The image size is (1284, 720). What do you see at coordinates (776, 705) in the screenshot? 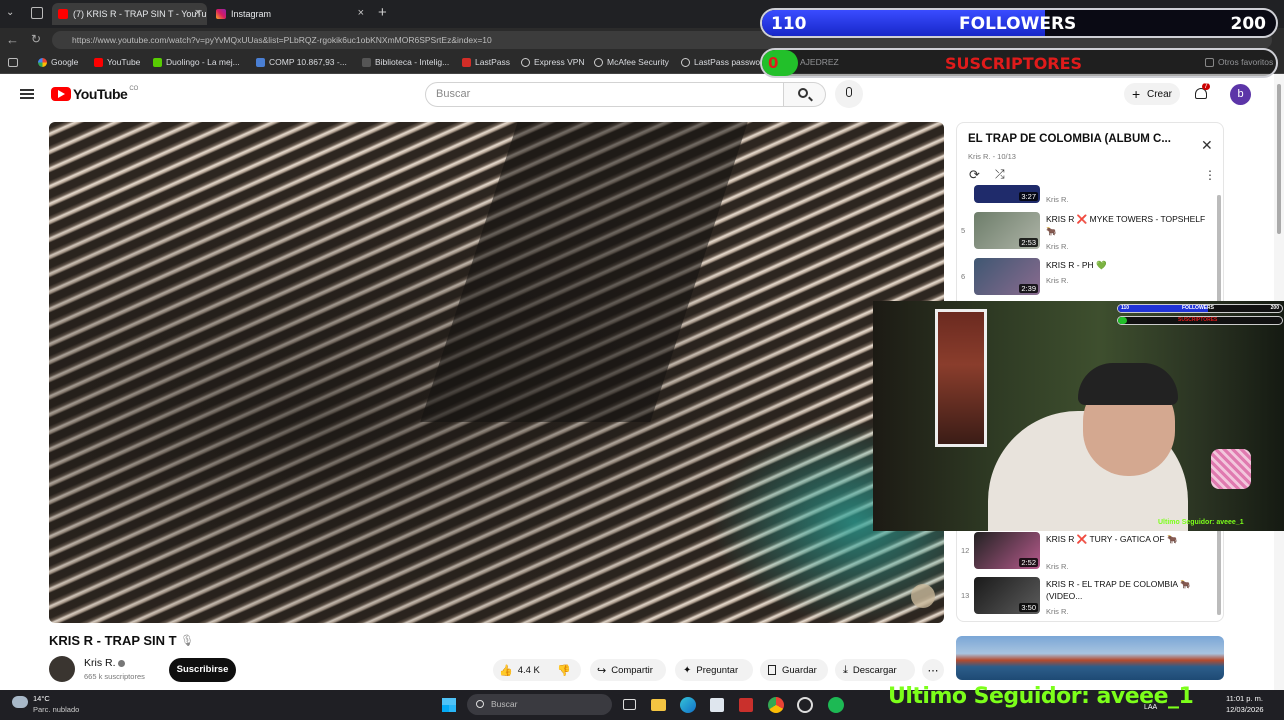
I see `chrome-icon` at bounding box center [776, 705].